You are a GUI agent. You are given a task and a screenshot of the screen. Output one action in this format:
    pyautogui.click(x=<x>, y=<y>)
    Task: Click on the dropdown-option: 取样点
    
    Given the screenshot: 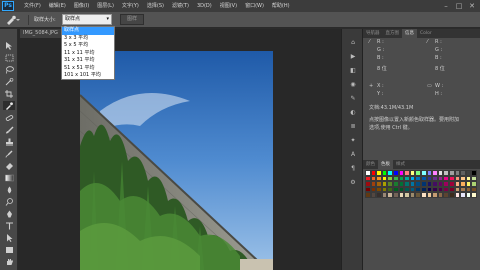 What is the action you would take?
    pyautogui.click(x=88, y=31)
    